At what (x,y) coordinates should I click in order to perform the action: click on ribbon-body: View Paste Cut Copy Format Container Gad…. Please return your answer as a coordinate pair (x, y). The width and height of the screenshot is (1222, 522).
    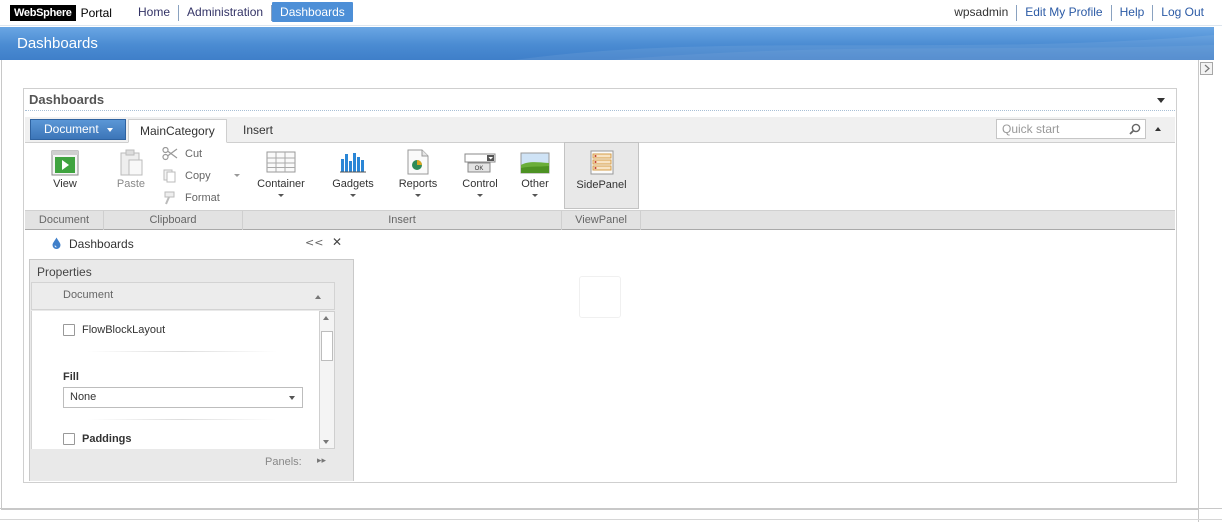
    Looking at the image, I should click on (600, 176).